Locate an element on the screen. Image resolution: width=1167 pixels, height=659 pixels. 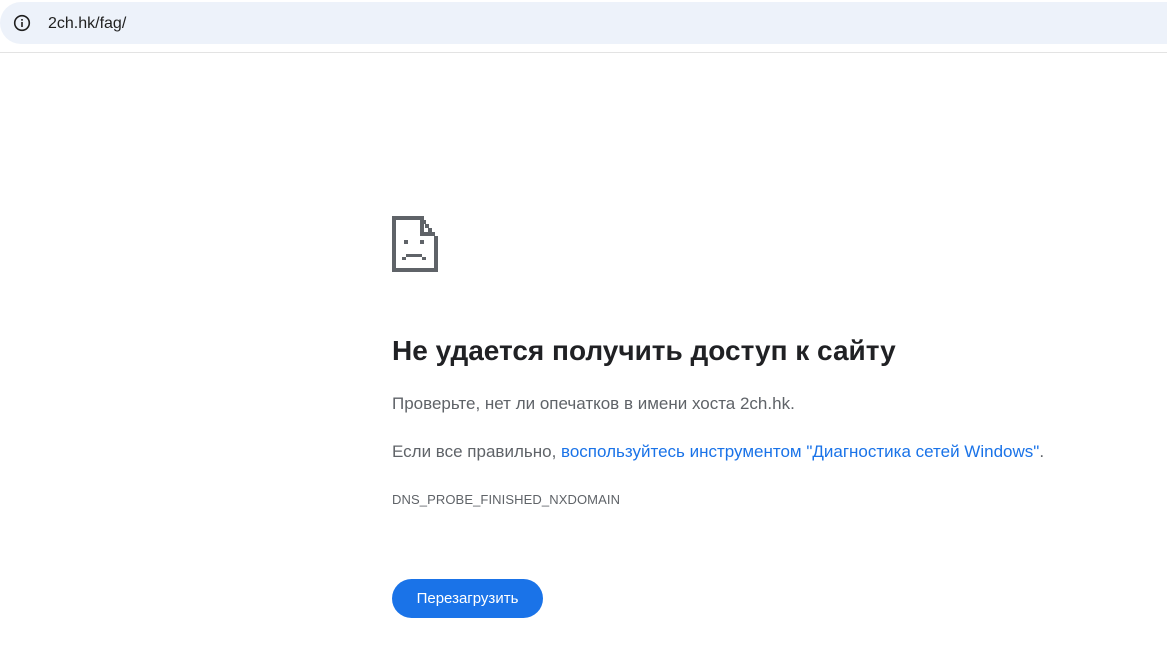
info-icon is located at coordinates (22, 23).